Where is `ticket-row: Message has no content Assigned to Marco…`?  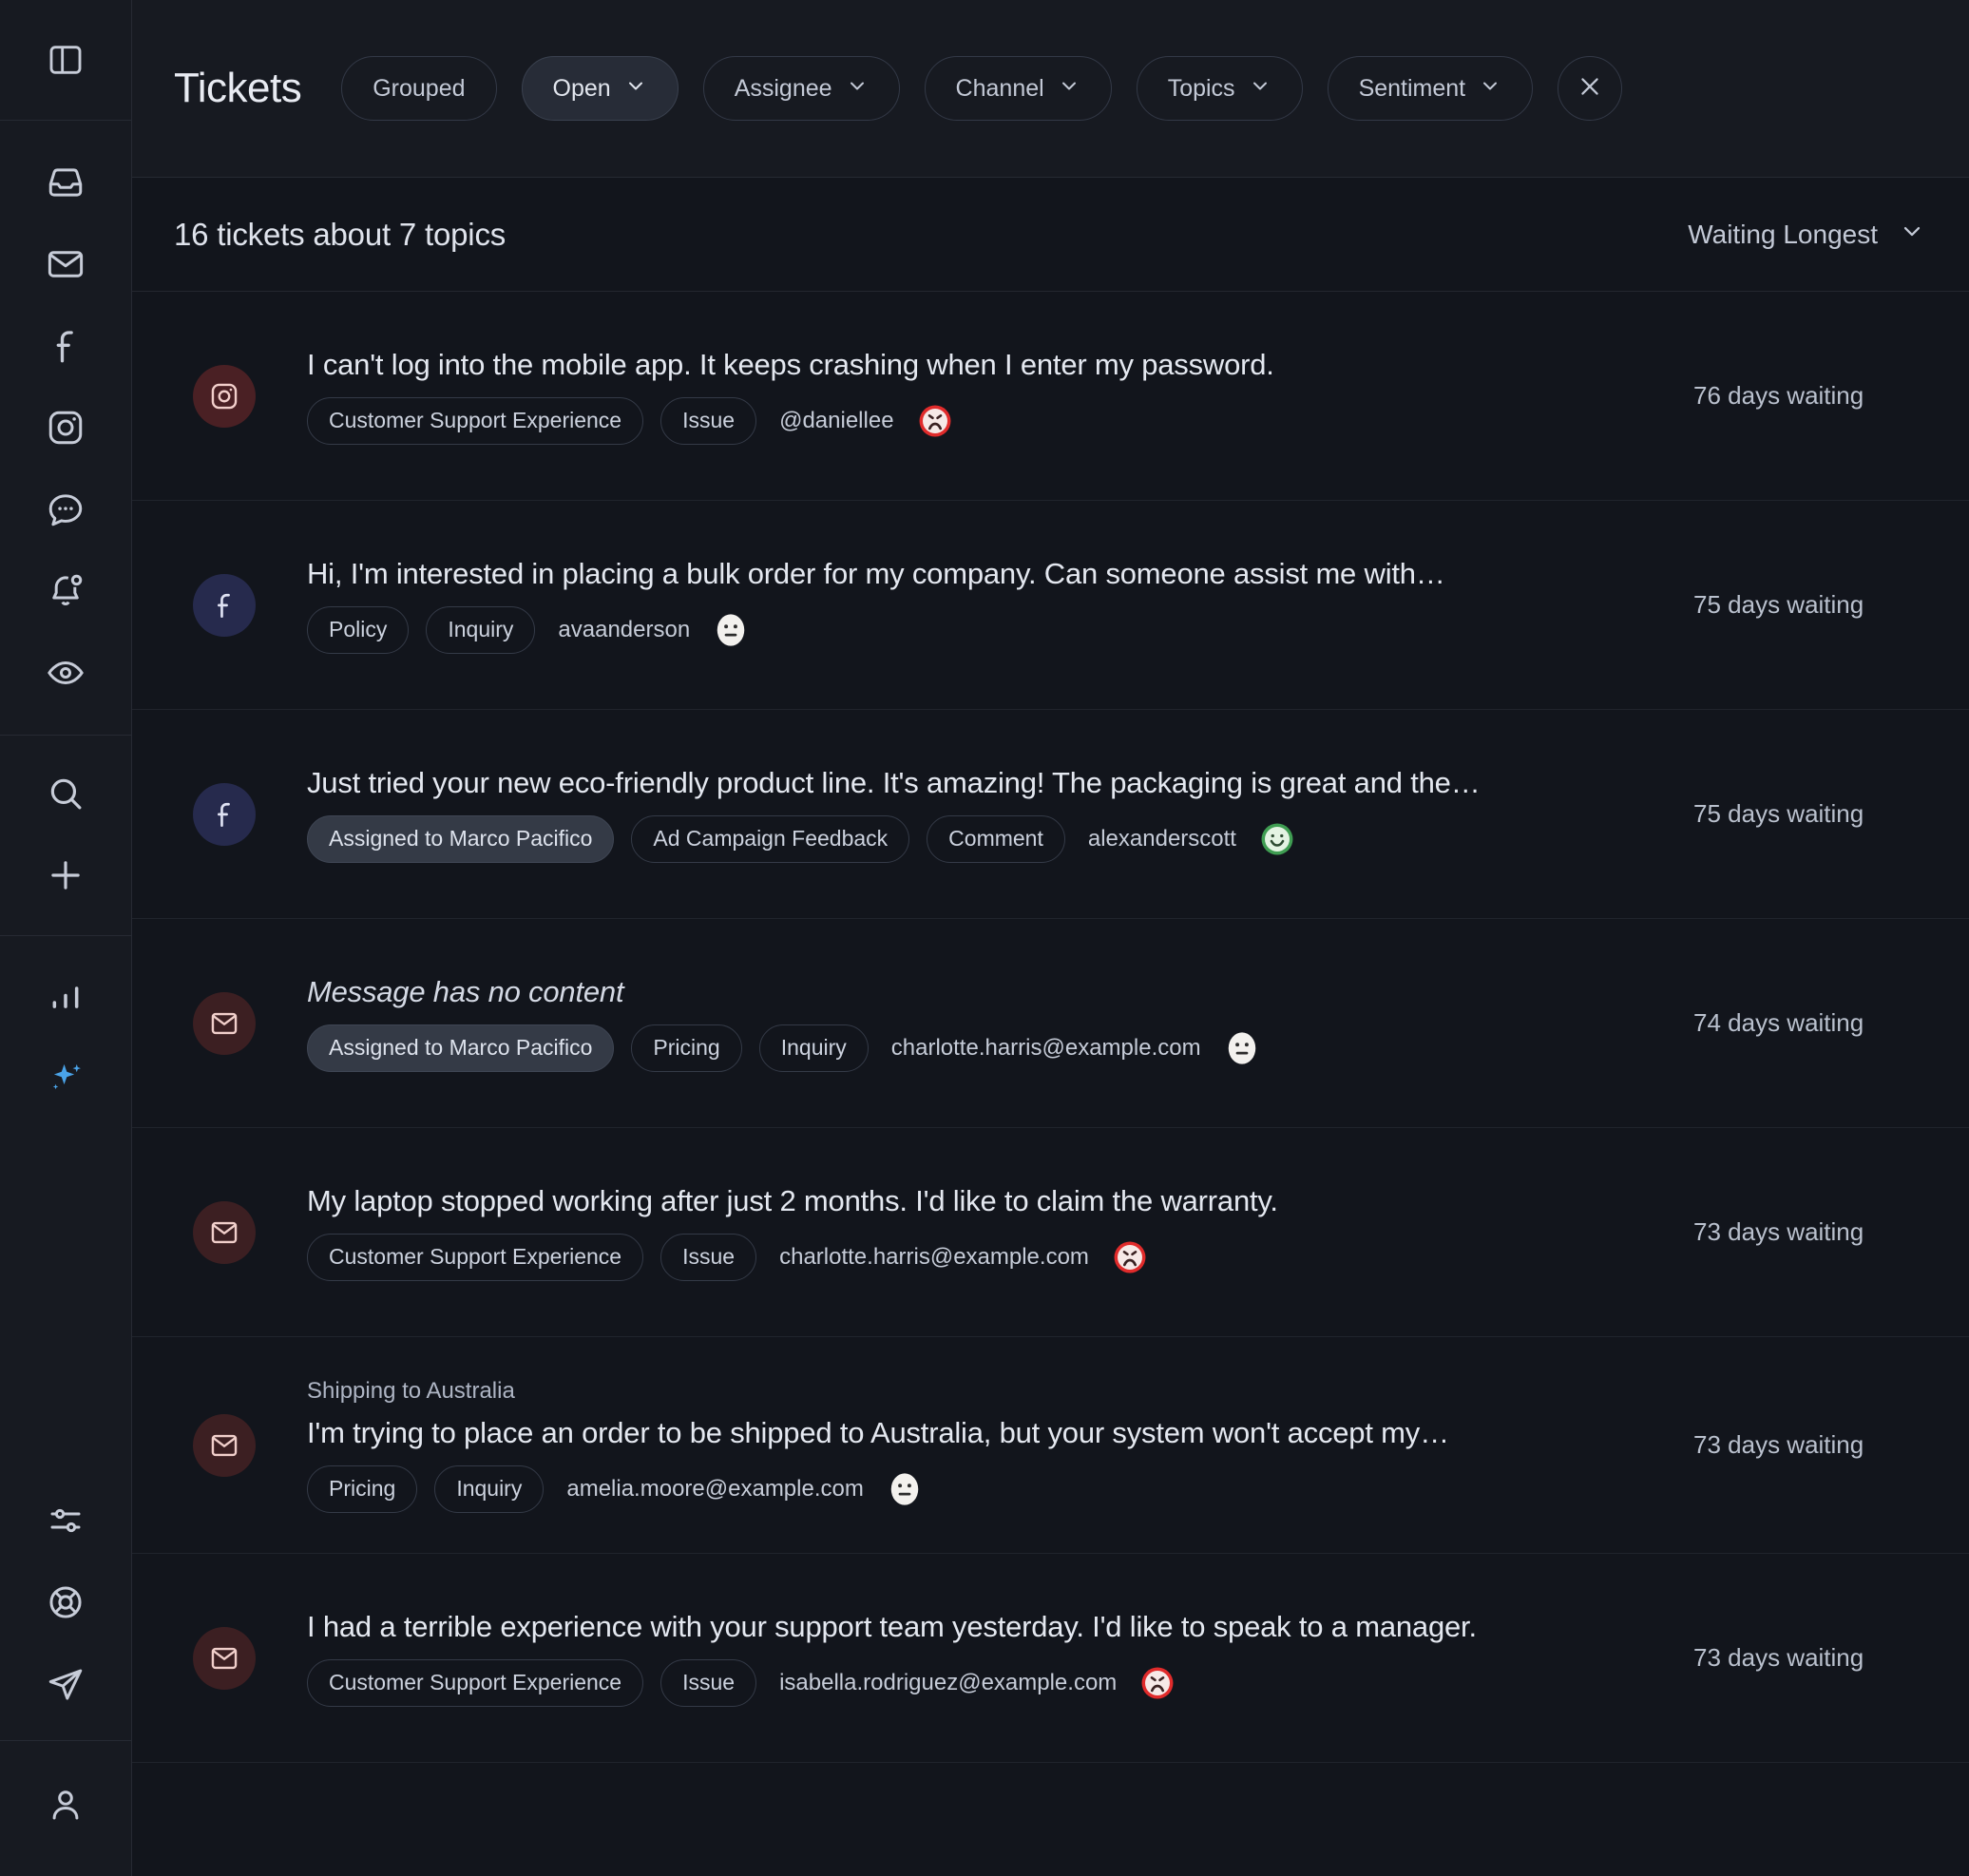 ticket-row: Message has no content Assigned to Marco… is located at coordinates (1050, 1023).